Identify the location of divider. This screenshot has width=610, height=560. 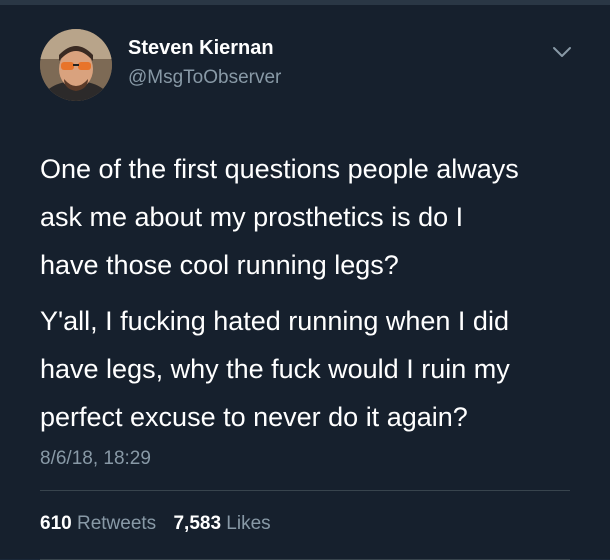
(305, 490).